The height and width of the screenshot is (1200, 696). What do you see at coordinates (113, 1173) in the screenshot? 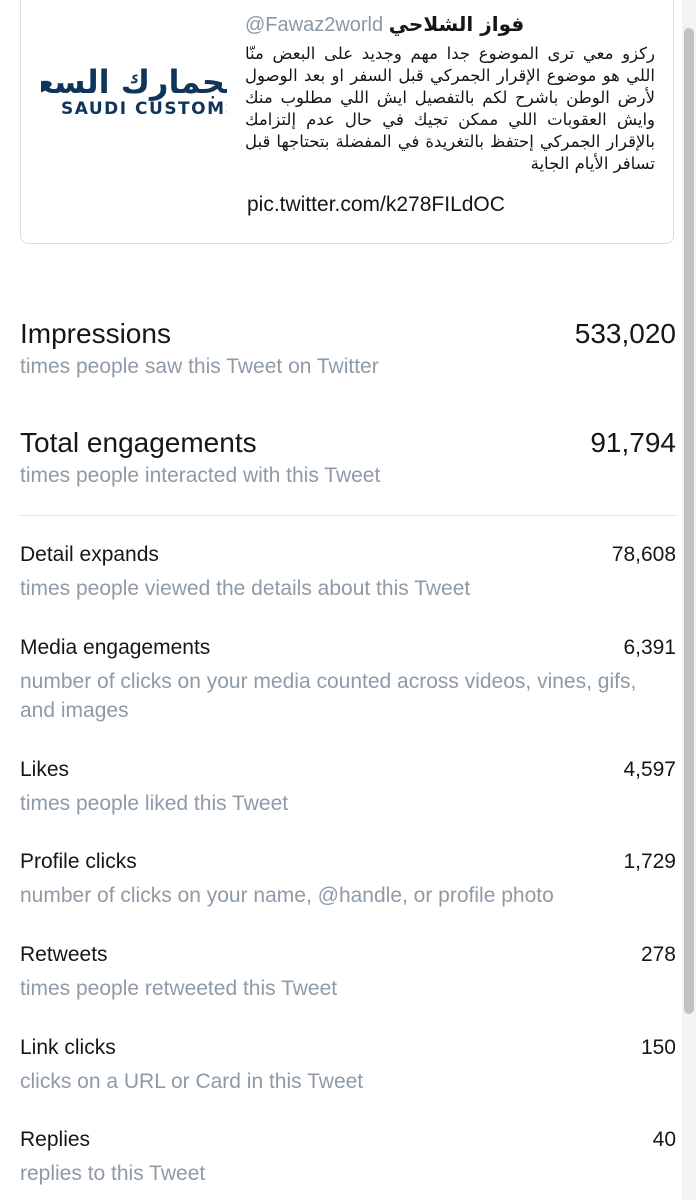
I see `metric-description: replies to this Tweet` at bounding box center [113, 1173].